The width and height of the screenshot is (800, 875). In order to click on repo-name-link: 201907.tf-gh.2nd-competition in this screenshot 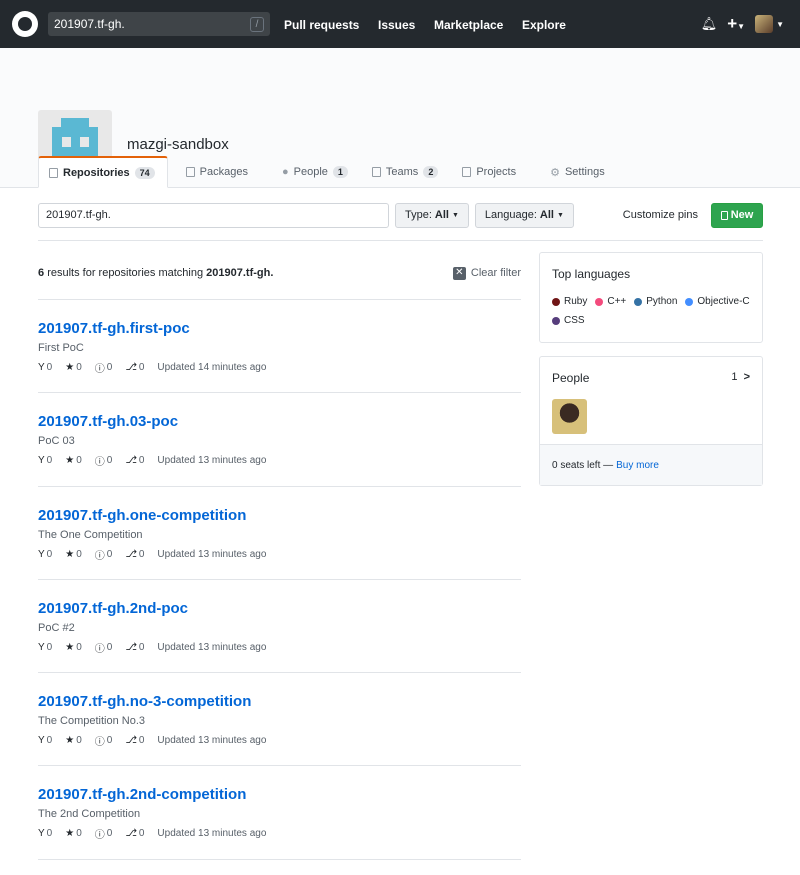, I will do `click(279, 794)`.